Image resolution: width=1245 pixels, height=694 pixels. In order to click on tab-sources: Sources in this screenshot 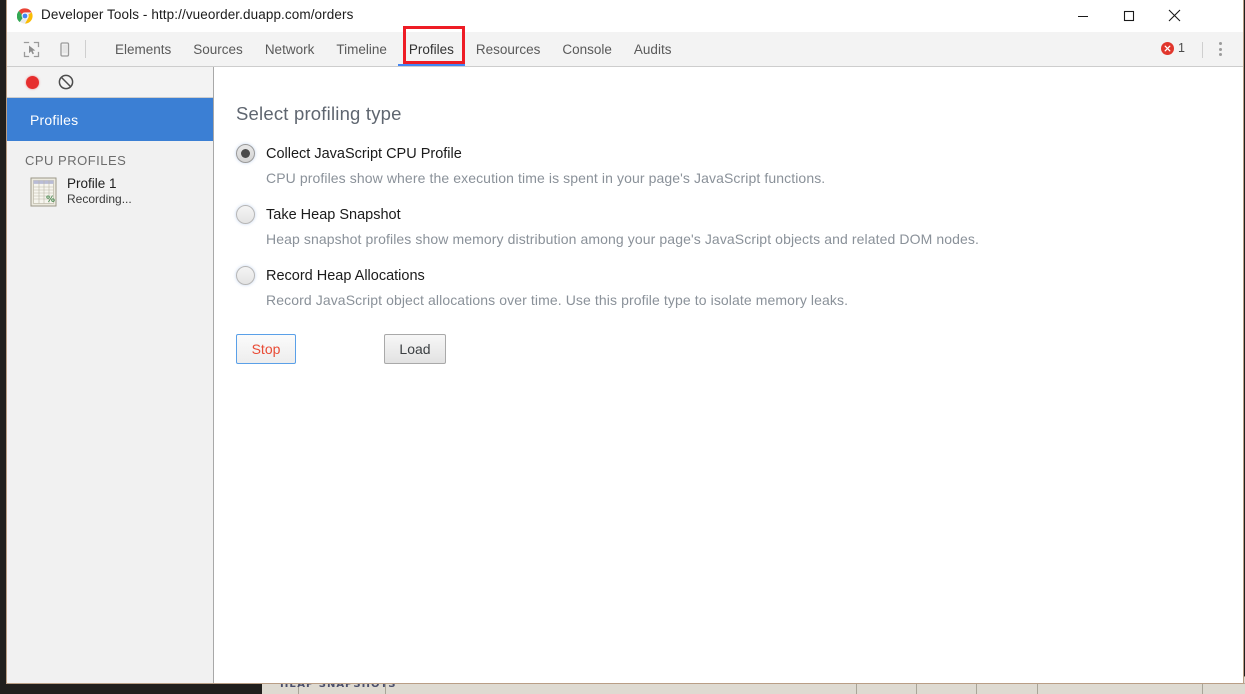, I will do `click(218, 49)`.